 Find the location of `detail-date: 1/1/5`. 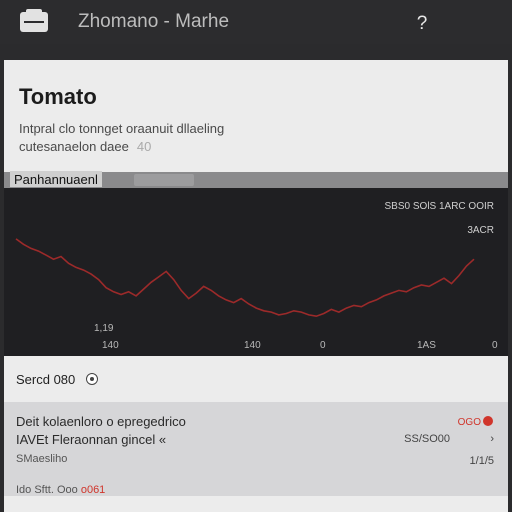

detail-date: 1/1/5 is located at coordinates (481, 461).